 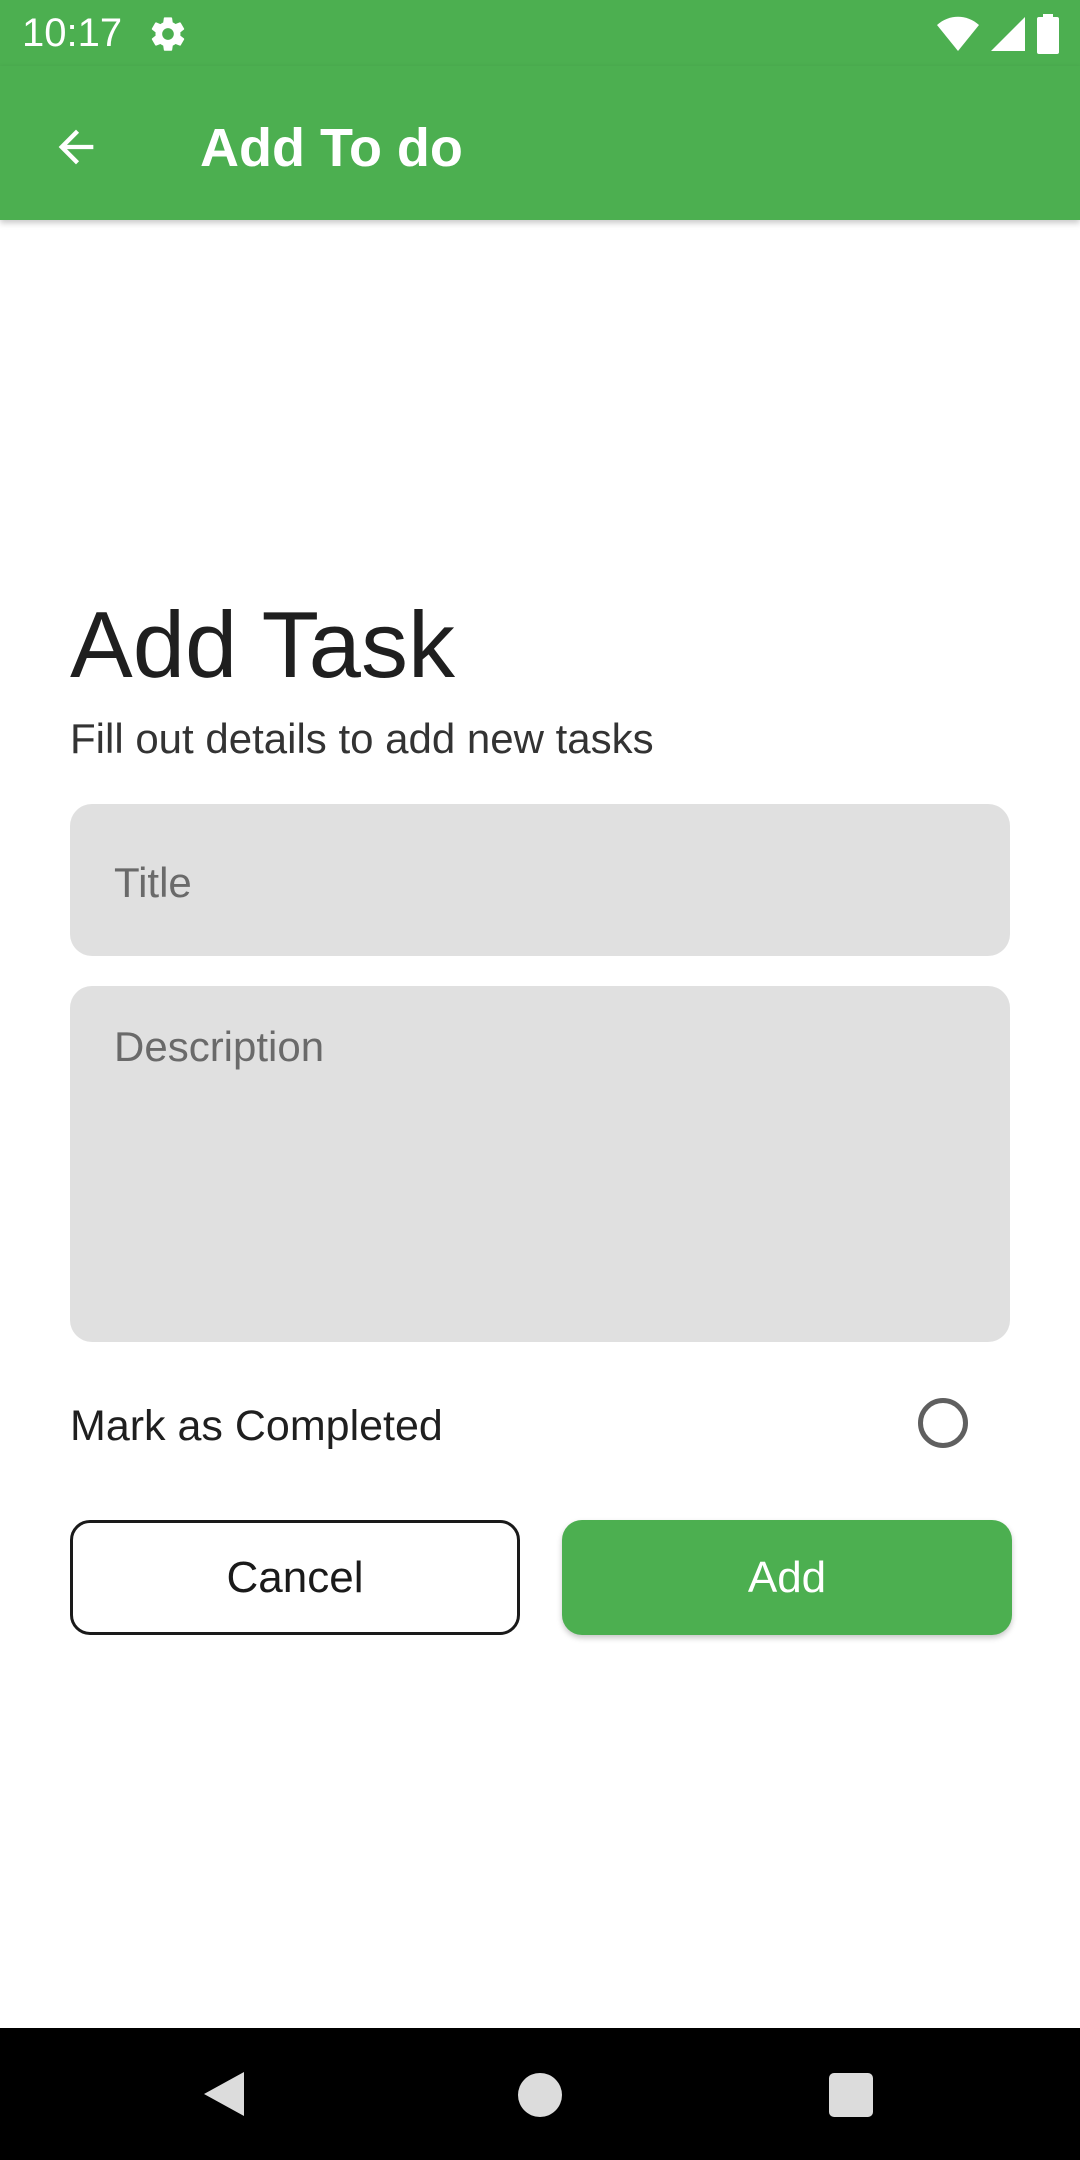 I want to click on description-input: Description, so click(x=540, y=1164).